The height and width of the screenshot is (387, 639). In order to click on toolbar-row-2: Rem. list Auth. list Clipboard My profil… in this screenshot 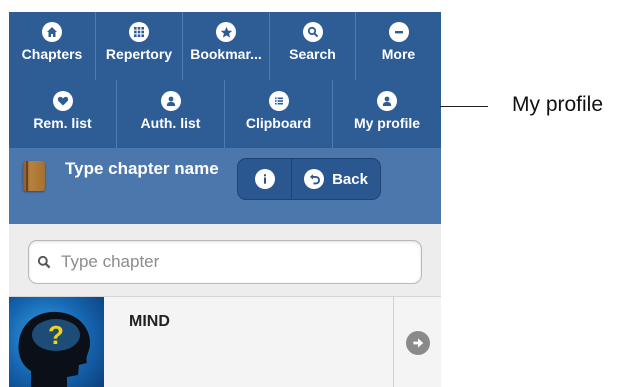, I will do `click(225, 114)`.